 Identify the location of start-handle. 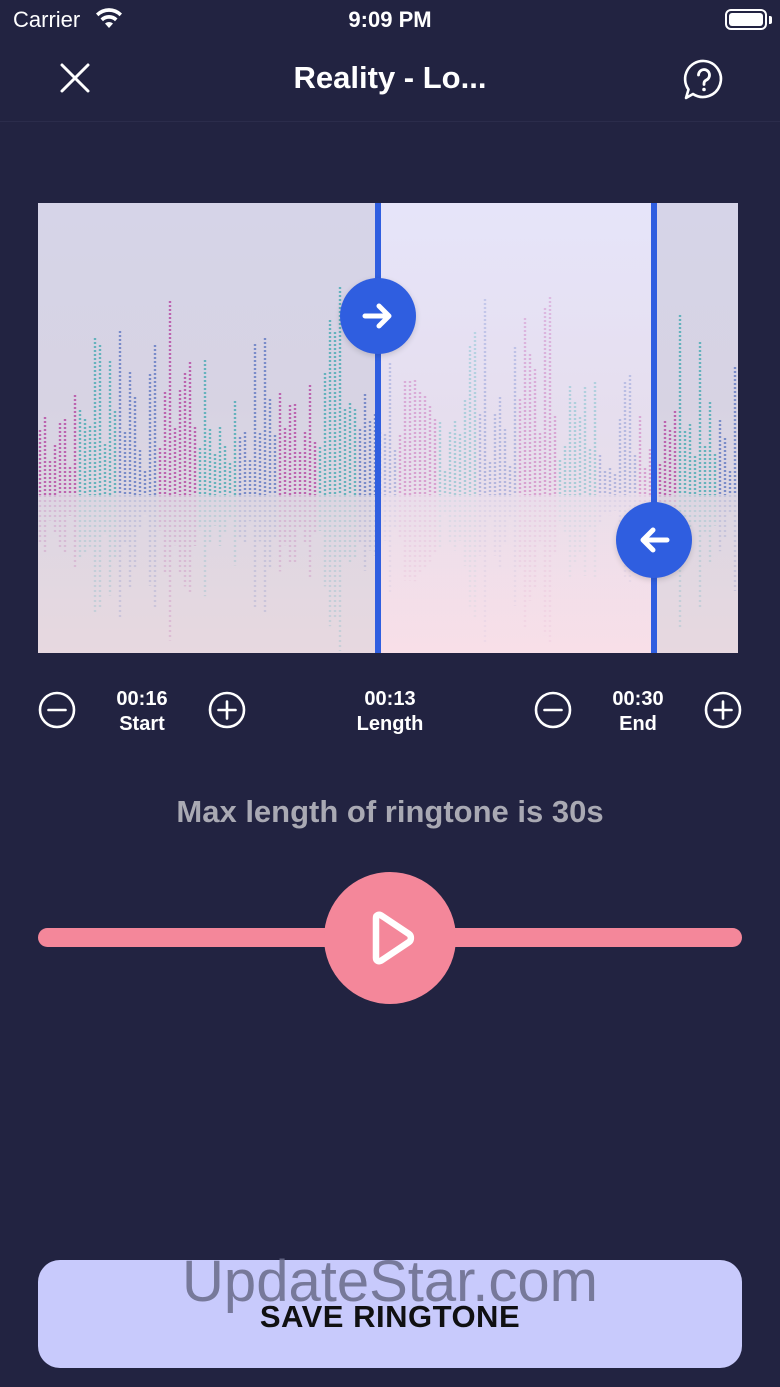
(378, 316).